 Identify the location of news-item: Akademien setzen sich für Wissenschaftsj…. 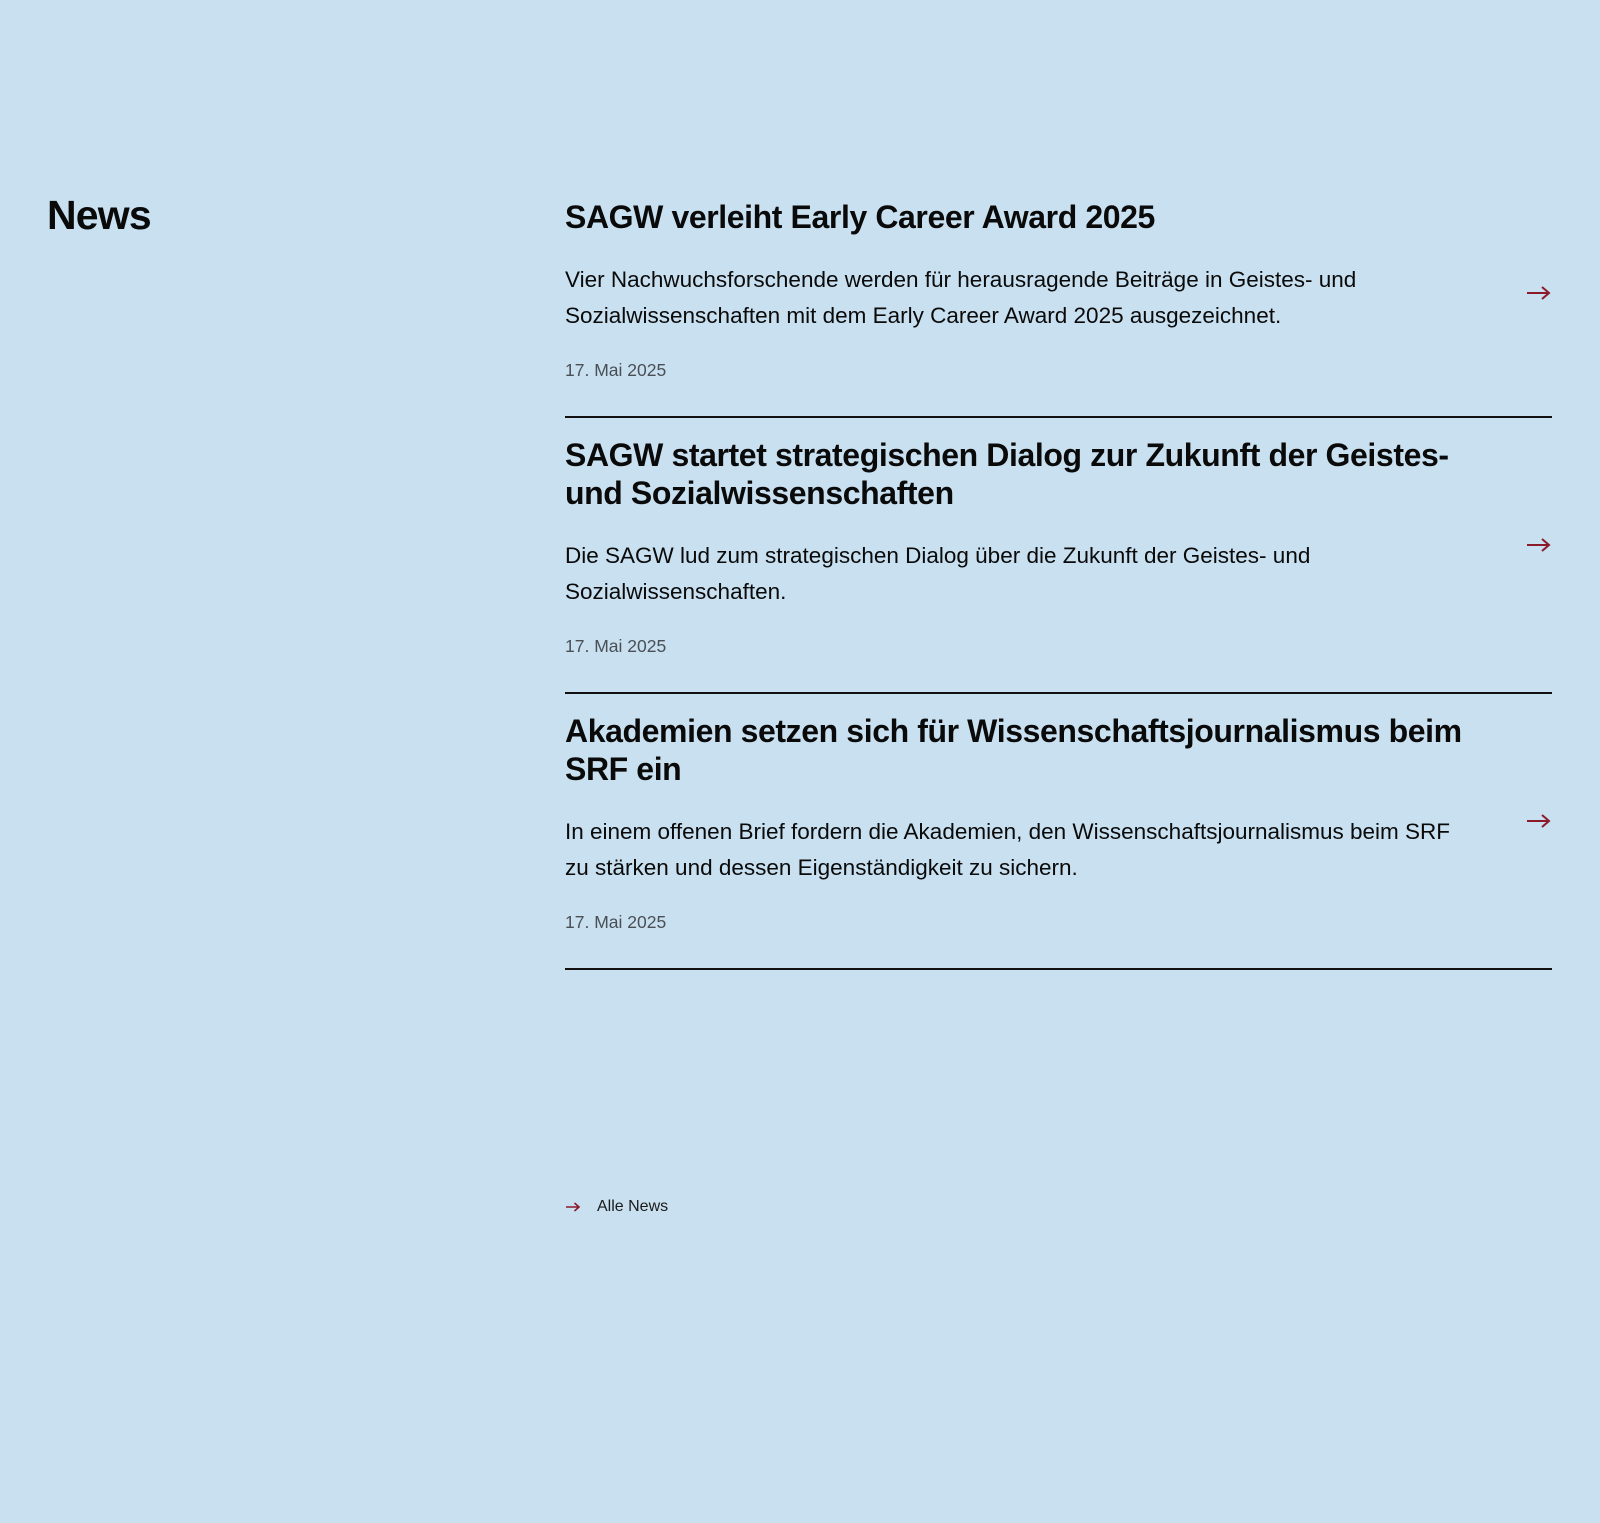
(1058, 832).